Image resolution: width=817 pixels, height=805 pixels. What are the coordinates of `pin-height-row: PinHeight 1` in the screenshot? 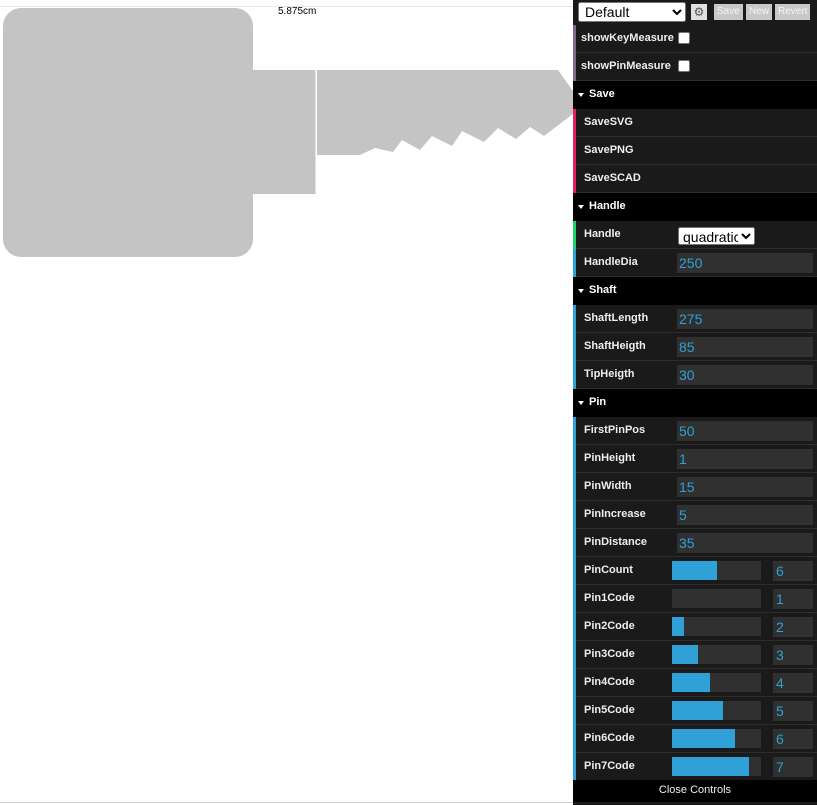 It's located at (695, 459).